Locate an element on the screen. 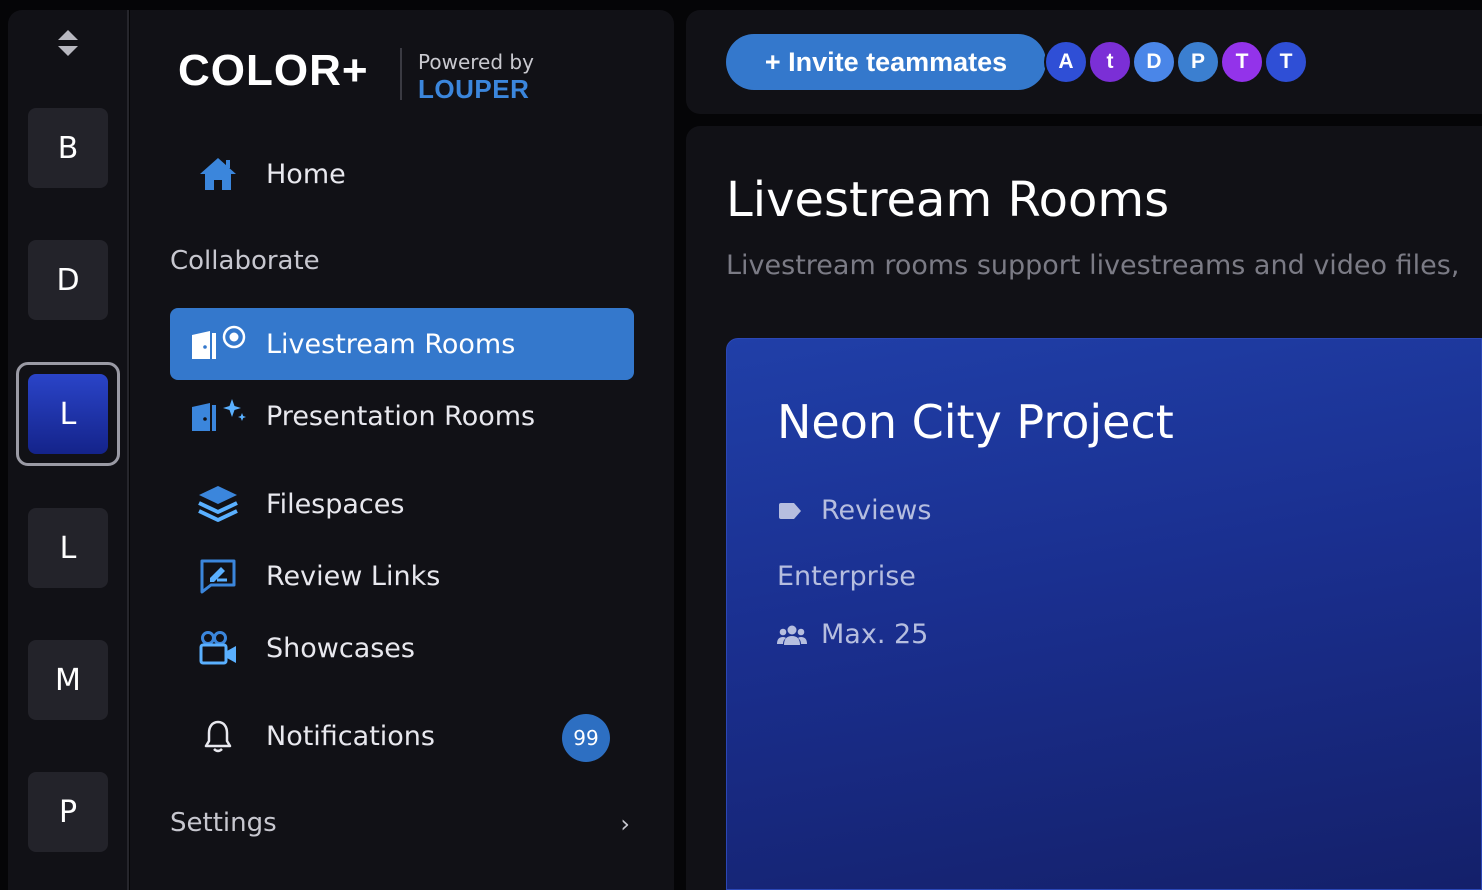 The image size is (1482, 890). room-card-tag: Reviews is located at coordinates (854, 510).